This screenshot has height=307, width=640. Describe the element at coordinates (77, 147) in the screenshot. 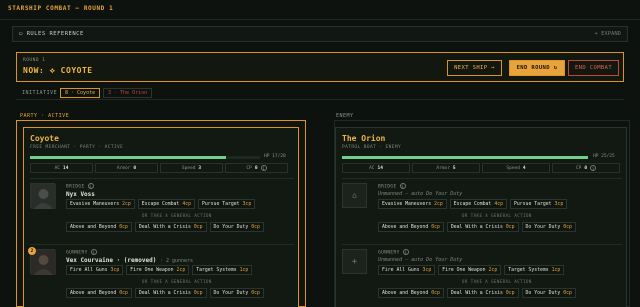

I see `ship-subtitle: FREE MERCHANT · PARTY · ACTIVE` at that location.